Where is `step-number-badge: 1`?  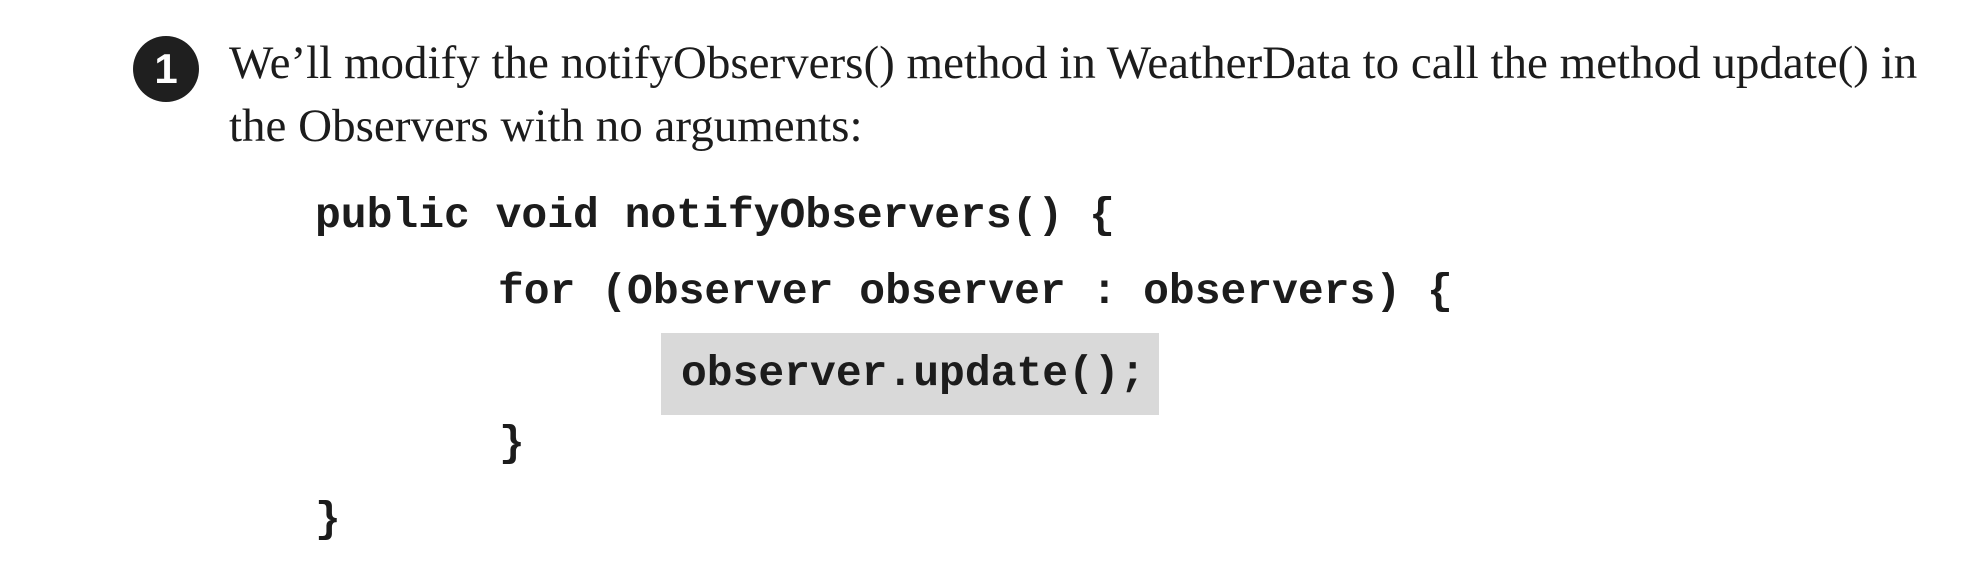
step-number-badge: 1 is located at coordinates (166, 69).